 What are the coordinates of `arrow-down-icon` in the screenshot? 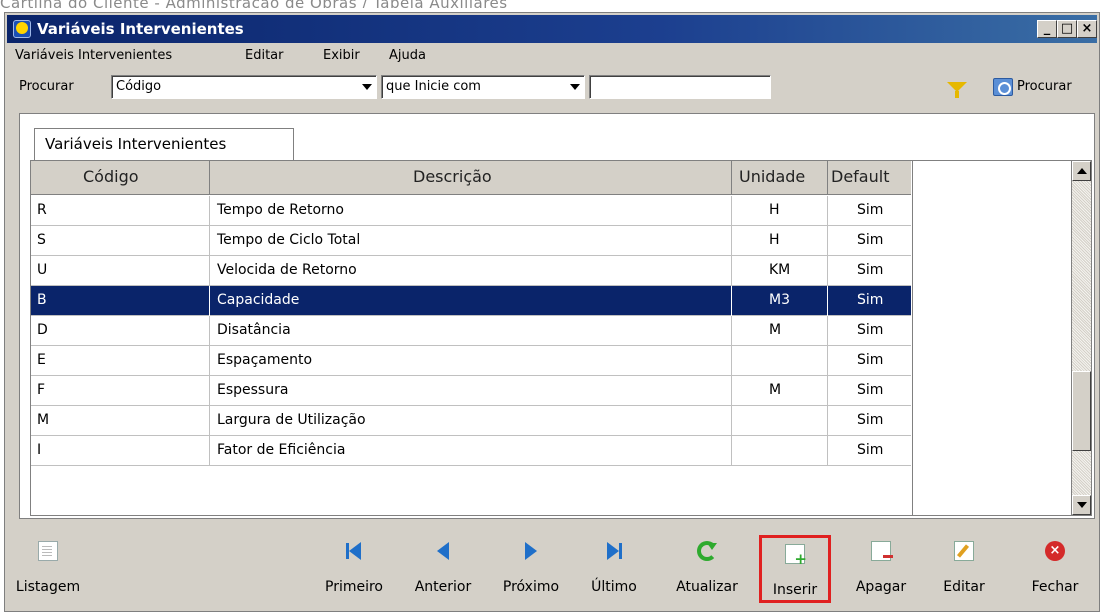 It's located at (1082, 505).